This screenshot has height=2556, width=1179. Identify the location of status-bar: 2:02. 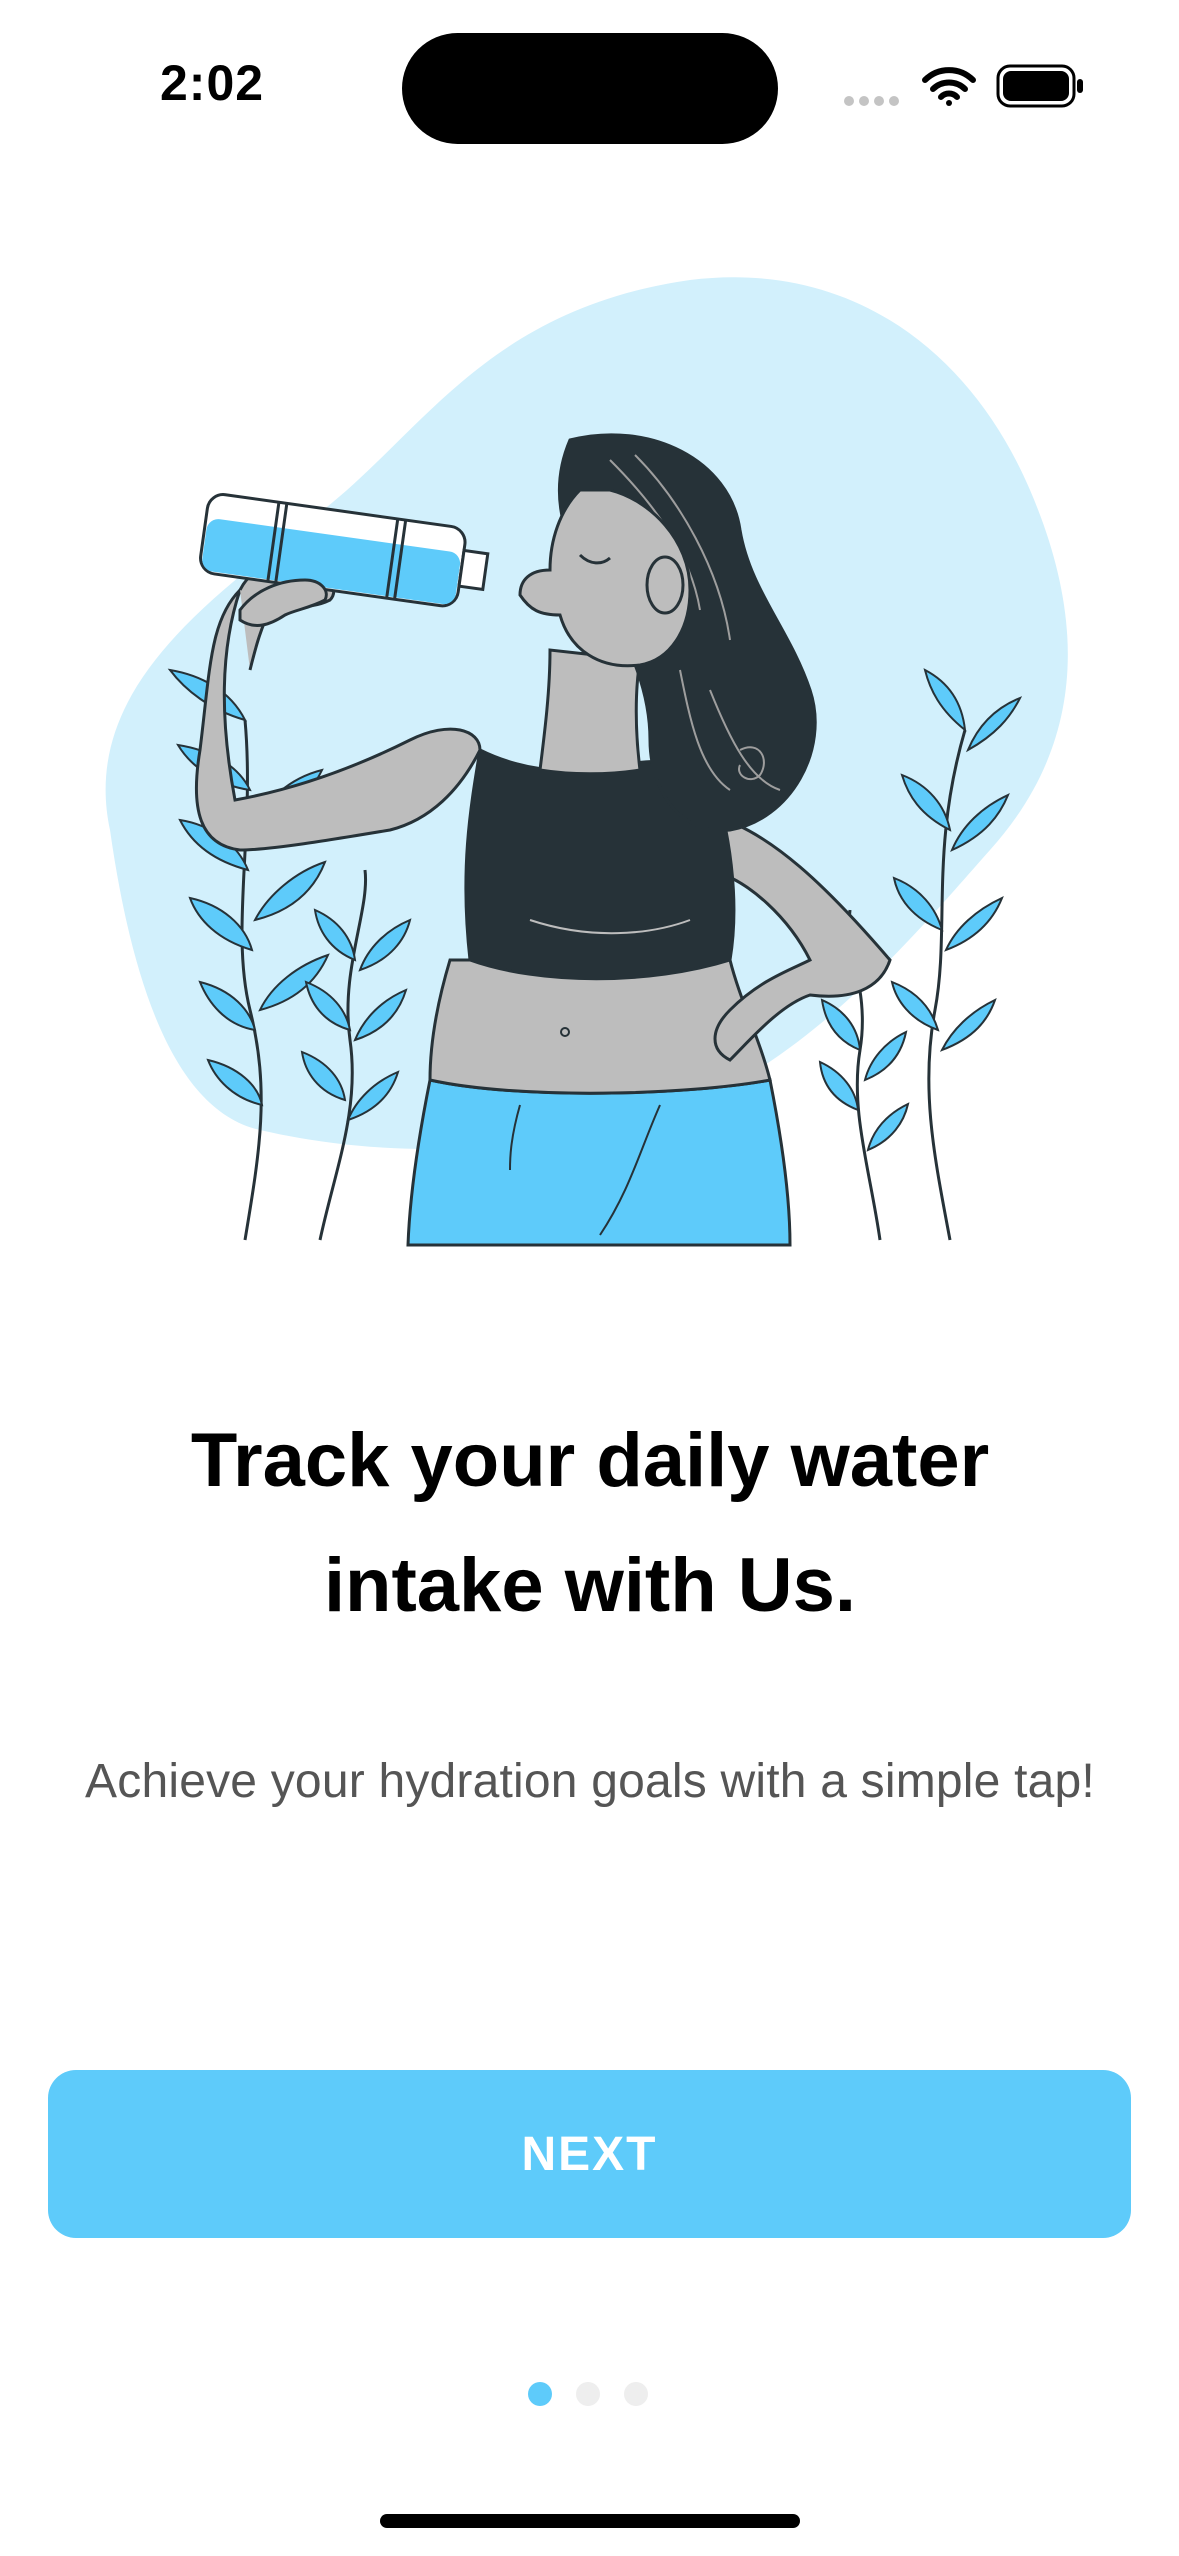
(589, 75).